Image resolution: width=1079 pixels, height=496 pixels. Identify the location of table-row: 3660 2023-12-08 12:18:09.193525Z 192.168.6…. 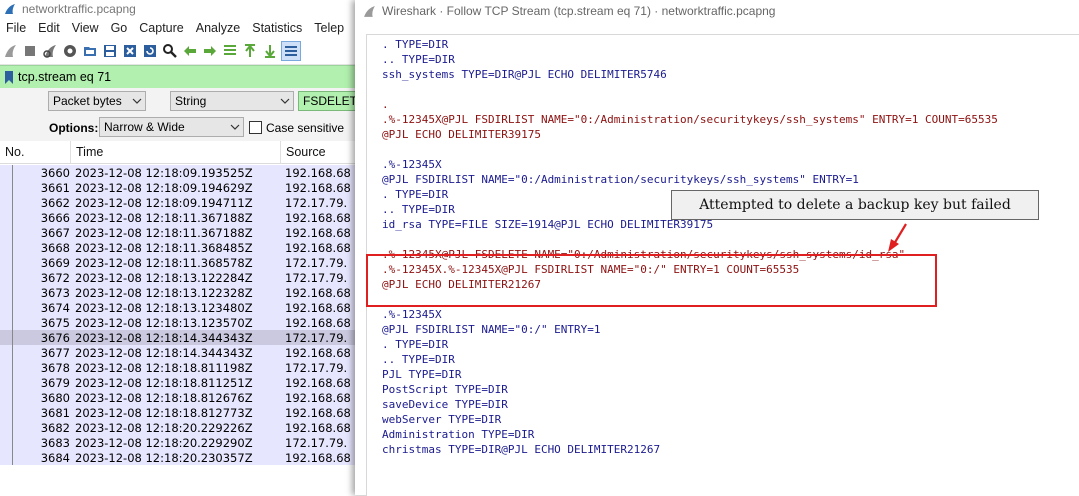
(180, 172).